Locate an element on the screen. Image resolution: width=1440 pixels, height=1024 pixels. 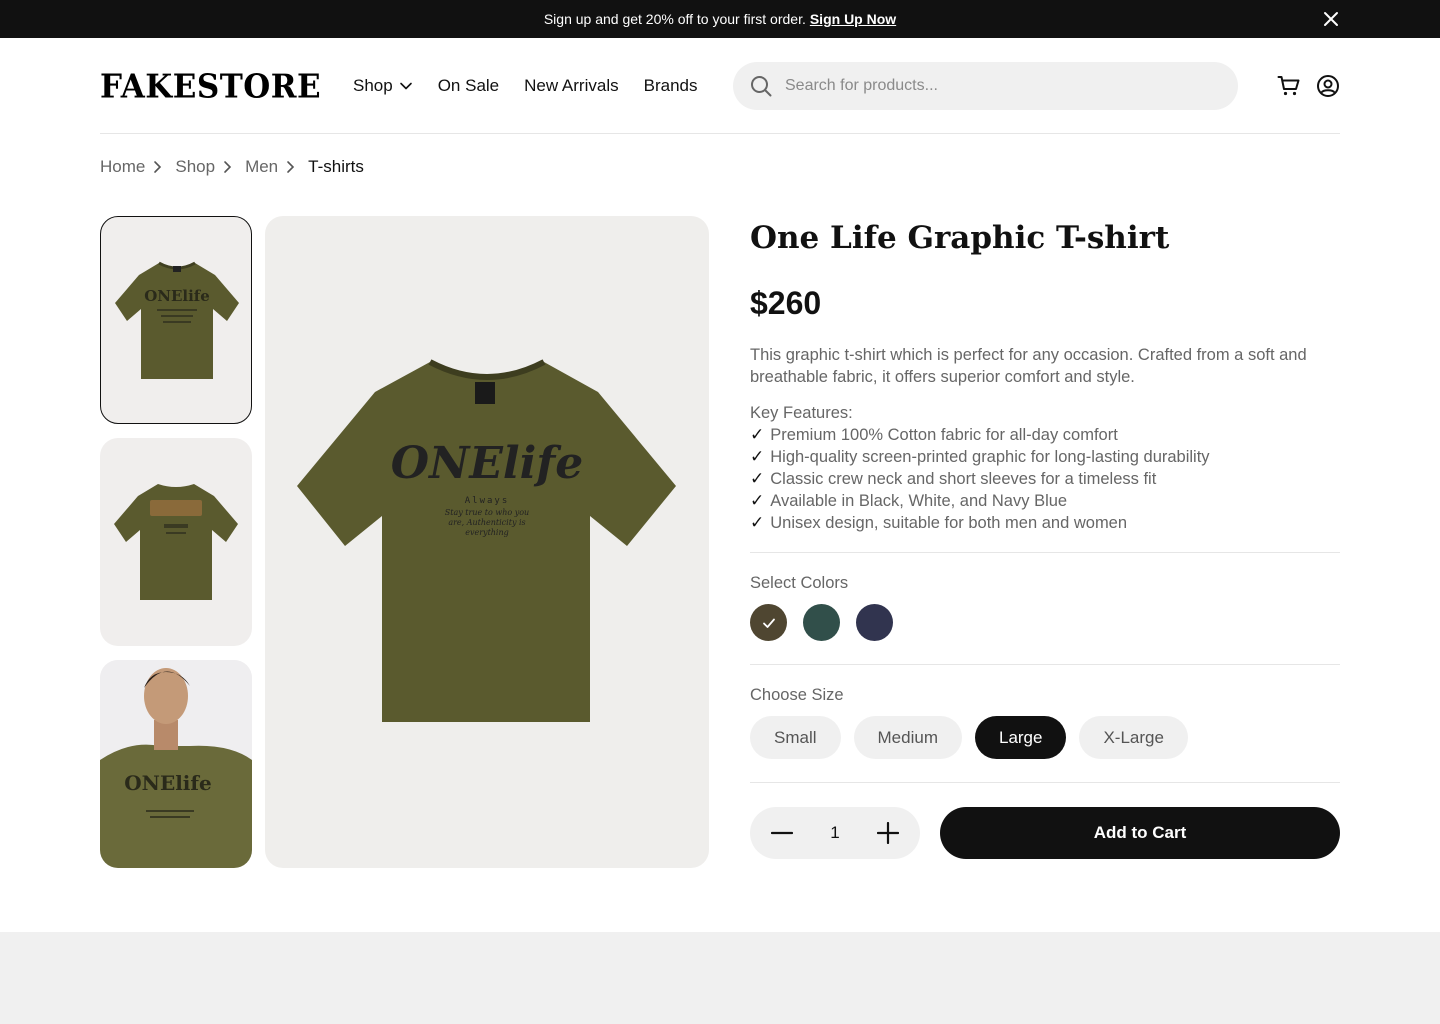
main-nav: Shop On Sale New Arrivals Brands is located at coordinates (537, 86).